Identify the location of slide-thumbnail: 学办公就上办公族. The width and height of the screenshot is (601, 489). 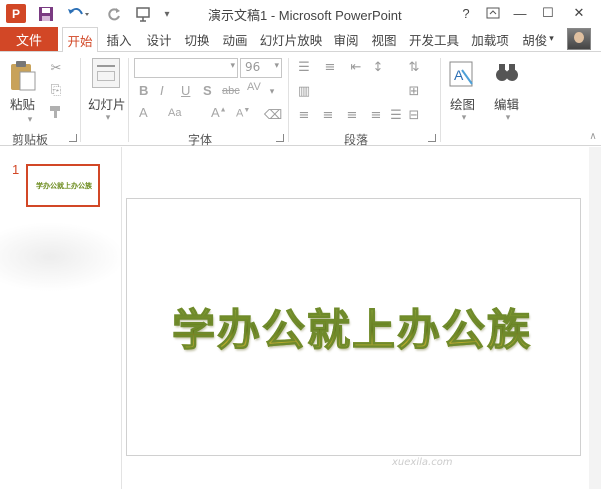
(63, 185).